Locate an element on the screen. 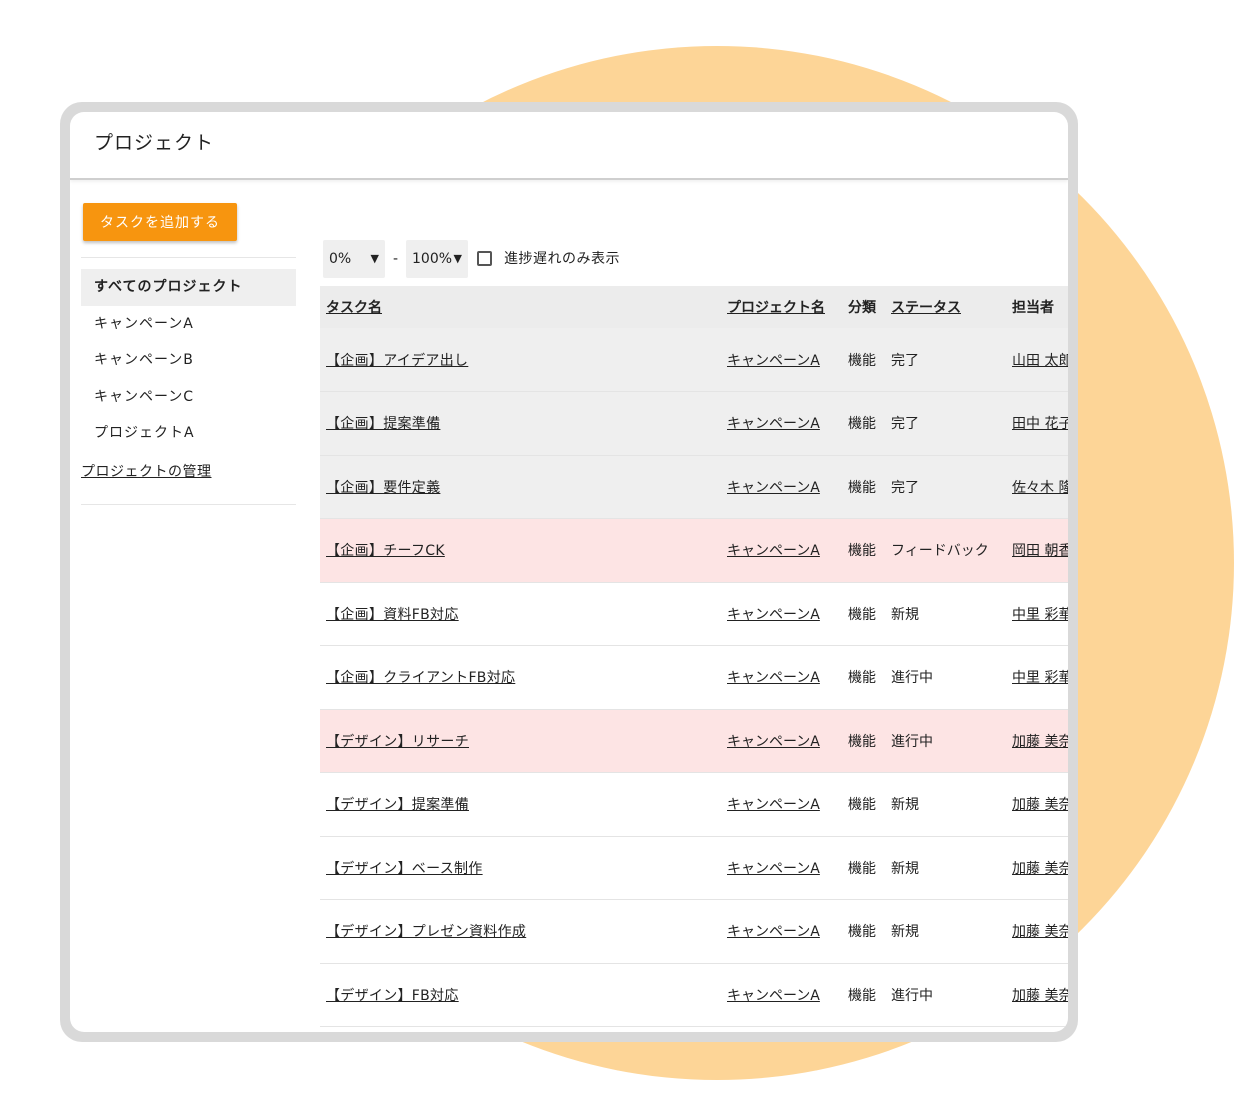 Image resolution: width=1240 pixels, height=1100 pixels. cell-task: 【デザイン】提案準備 is located at coordinates (523, 805).